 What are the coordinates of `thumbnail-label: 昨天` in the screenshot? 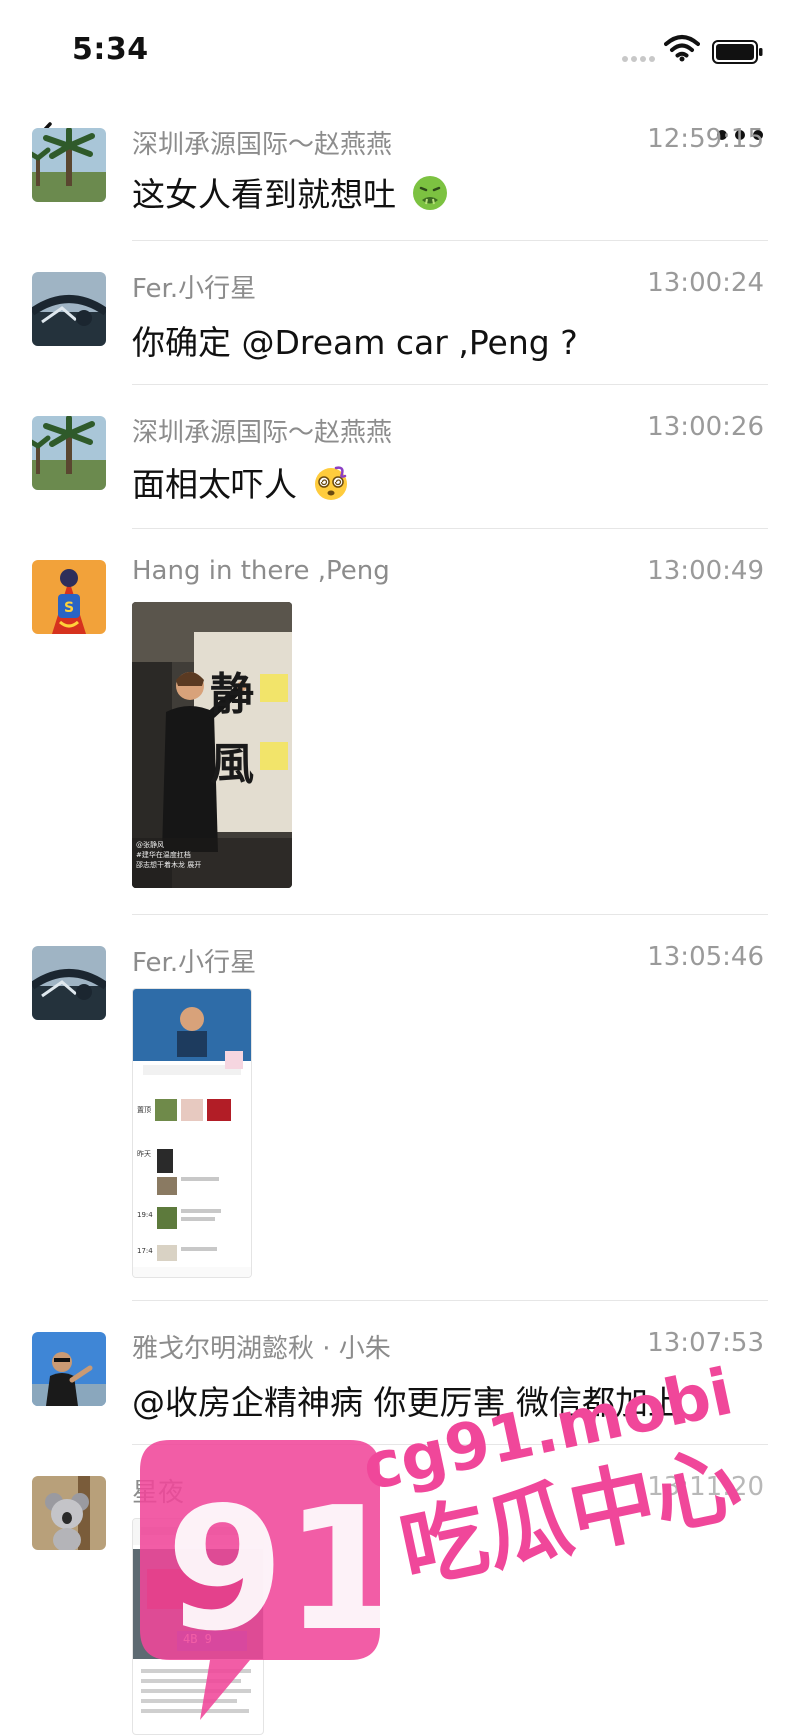 It's located at (144, 1154).